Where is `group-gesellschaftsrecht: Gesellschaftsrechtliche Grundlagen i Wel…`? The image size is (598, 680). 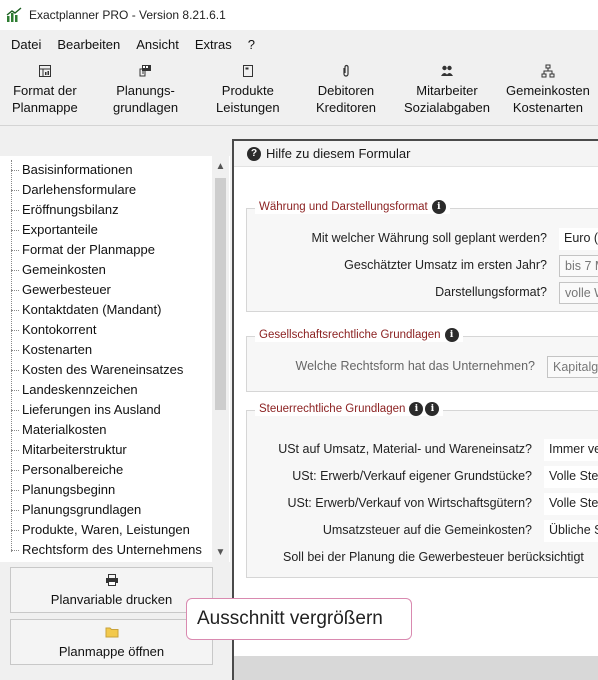 group-gesellschaftsrecht: Gesellschaftsrechtliche Grundlagen i Wel… is located at coordinates (422, 360).